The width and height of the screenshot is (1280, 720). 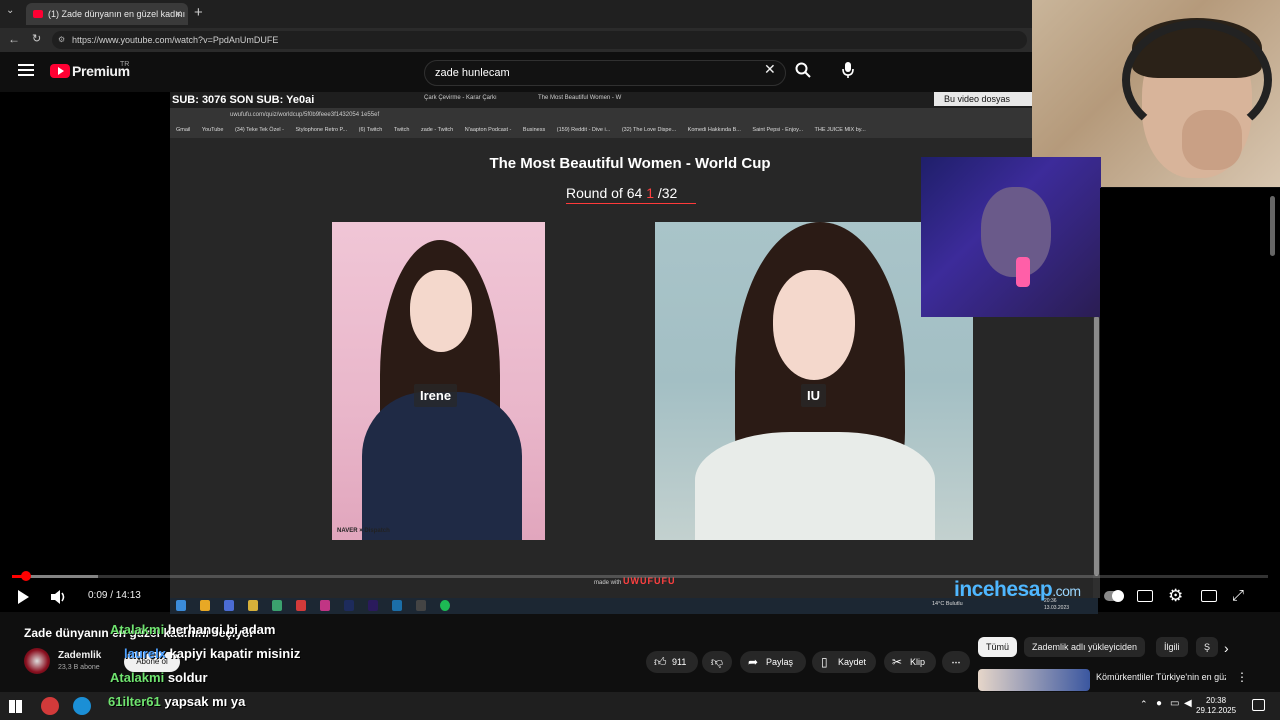 I want to click on site-info-icon: ⚙, so click(x=61, y=40).